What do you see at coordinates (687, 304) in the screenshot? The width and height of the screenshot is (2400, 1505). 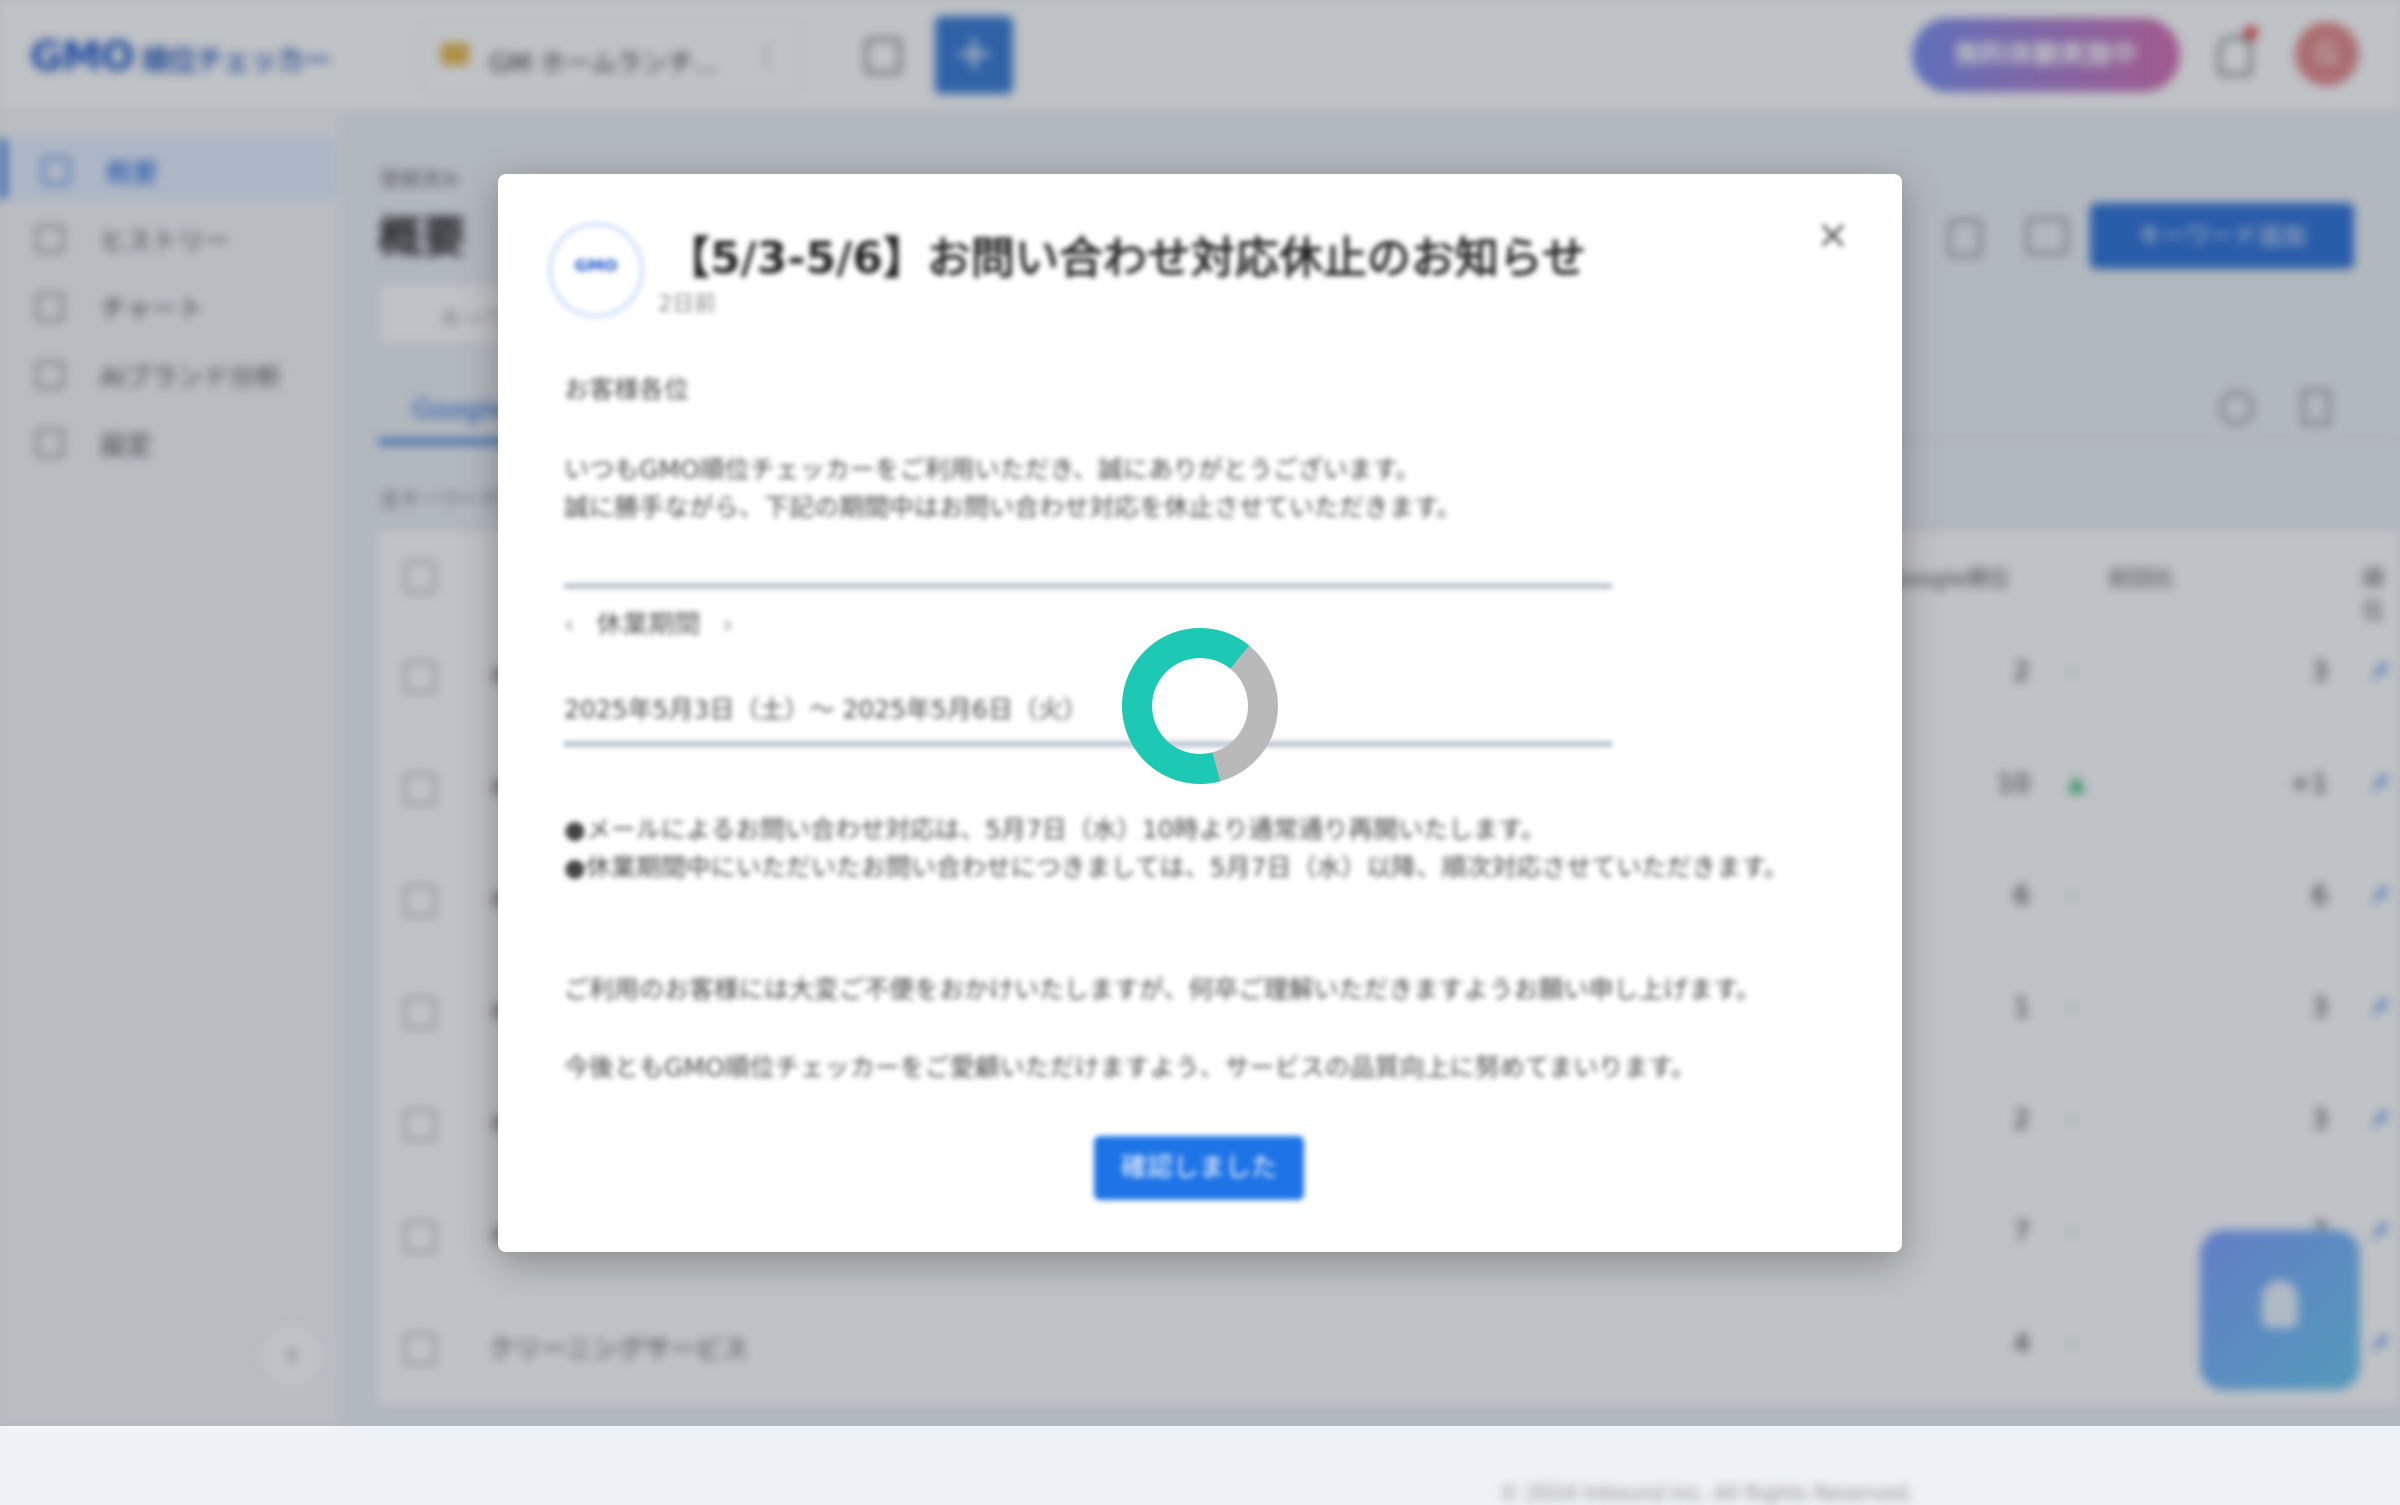 I see `dialog-date: 2日前` at bounding box center [687, 304].